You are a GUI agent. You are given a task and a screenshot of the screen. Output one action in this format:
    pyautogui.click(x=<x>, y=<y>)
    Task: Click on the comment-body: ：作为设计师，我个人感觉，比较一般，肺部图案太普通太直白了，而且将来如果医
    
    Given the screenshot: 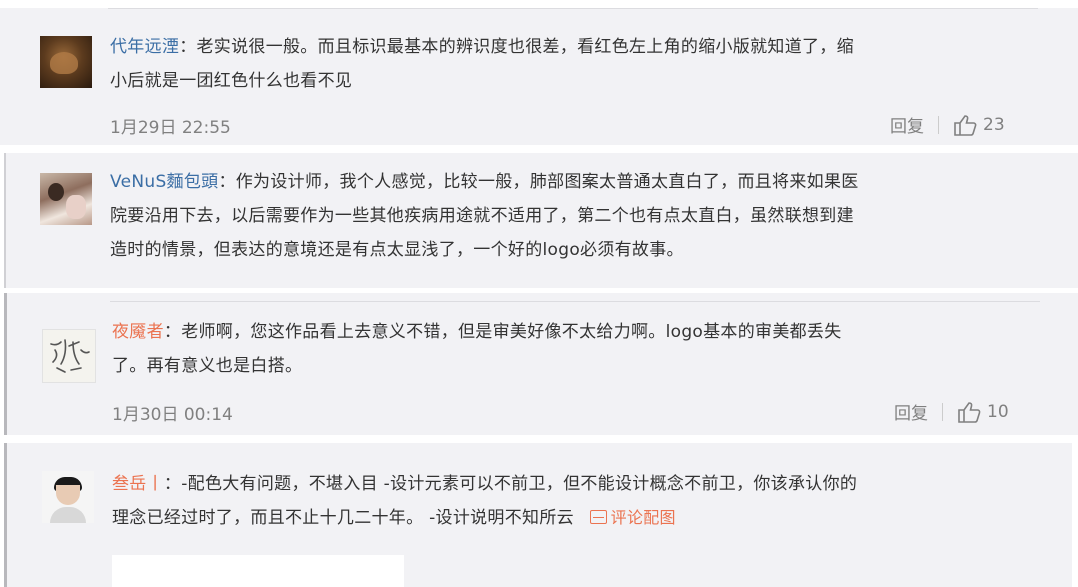 What is the action you would take?
    pyautogui.click(x=538, y=182)
    